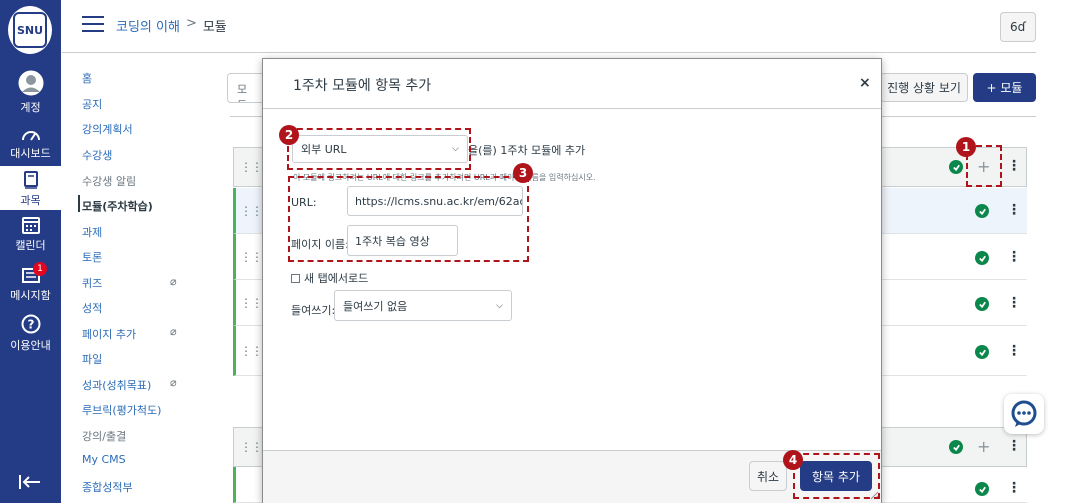  I want to click on help-icon: ?, so click(30, 324).